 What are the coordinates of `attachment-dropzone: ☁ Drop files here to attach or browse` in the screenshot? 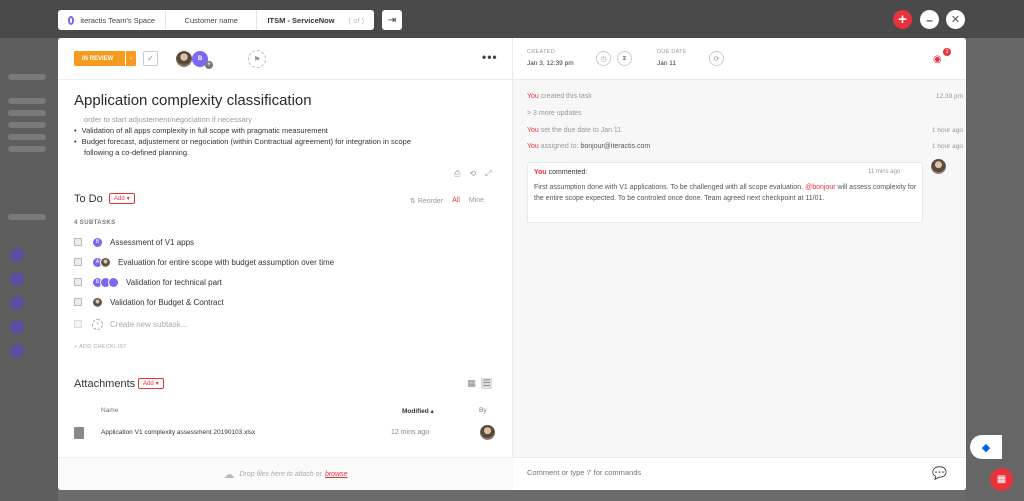 It's located at (285, 473).